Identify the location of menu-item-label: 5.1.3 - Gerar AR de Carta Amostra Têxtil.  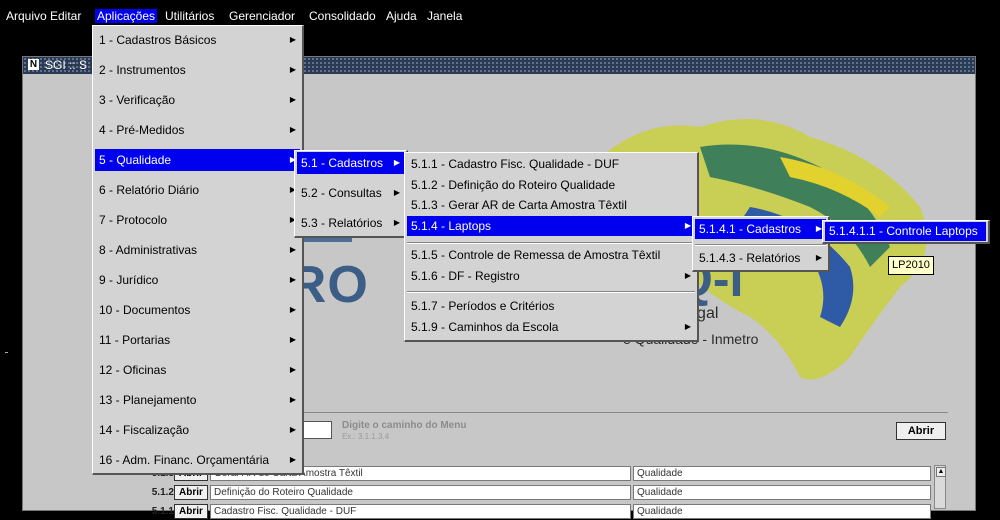
(519, 205).